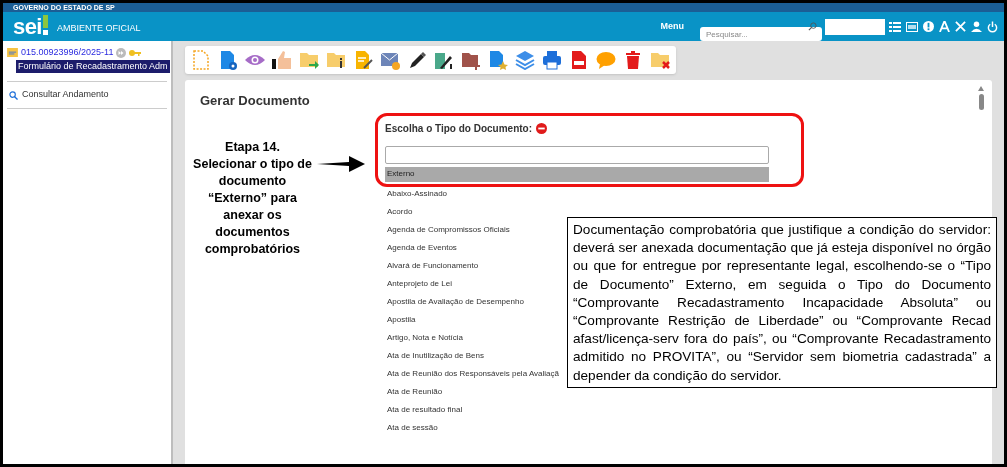  What do you see at coordinates (252, 198) in the screenshot?
I see `step-annotation: Etapa 14. Selecionar o tipo de documento “Externo” para anexar os documentos comprobatórios` at bounding box center [252, 198].